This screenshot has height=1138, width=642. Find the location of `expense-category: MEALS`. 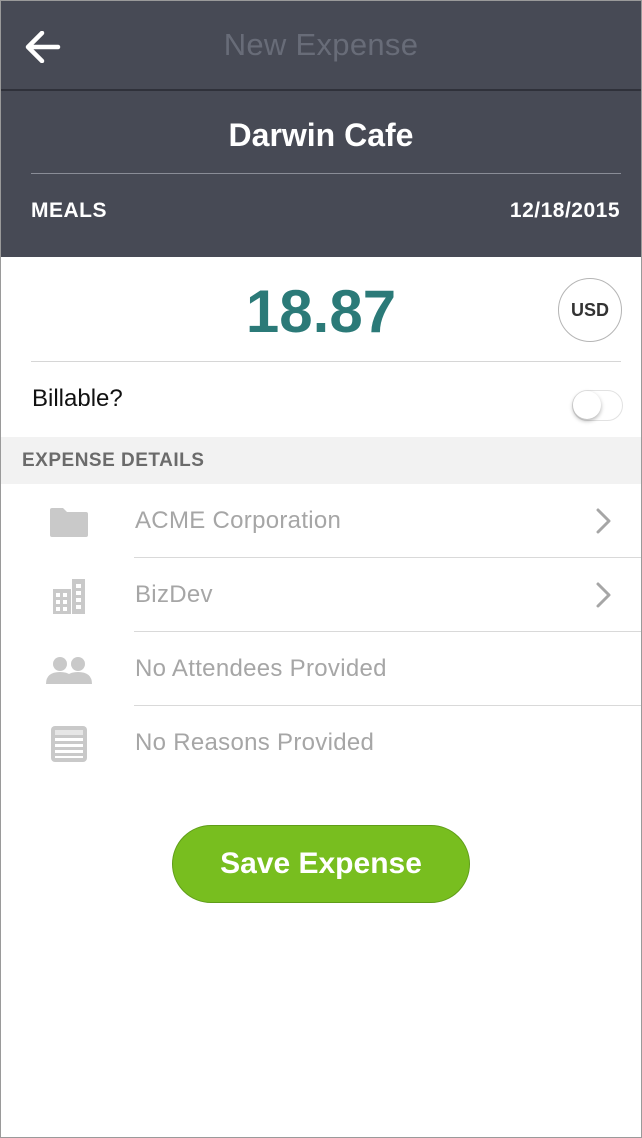

expense-category: MEALS is located at coordinates (69, 211).